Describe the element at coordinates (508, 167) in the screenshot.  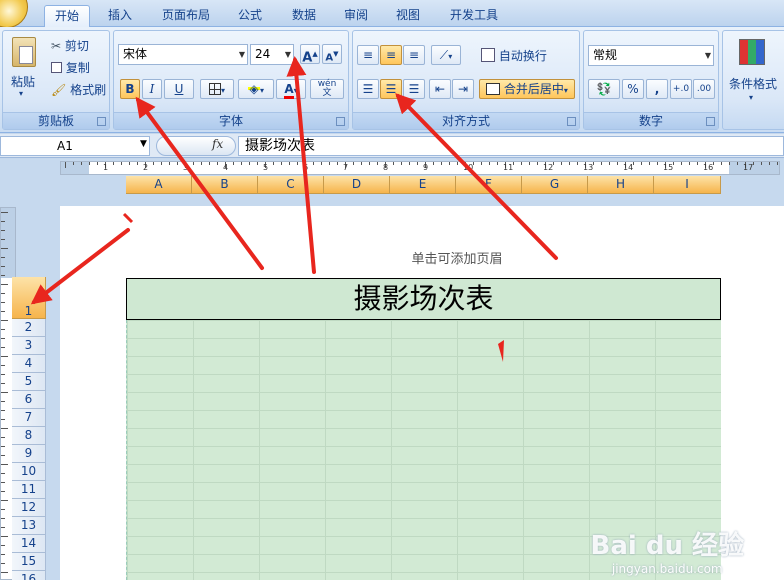
I see `ruler-number: 11` at that location.